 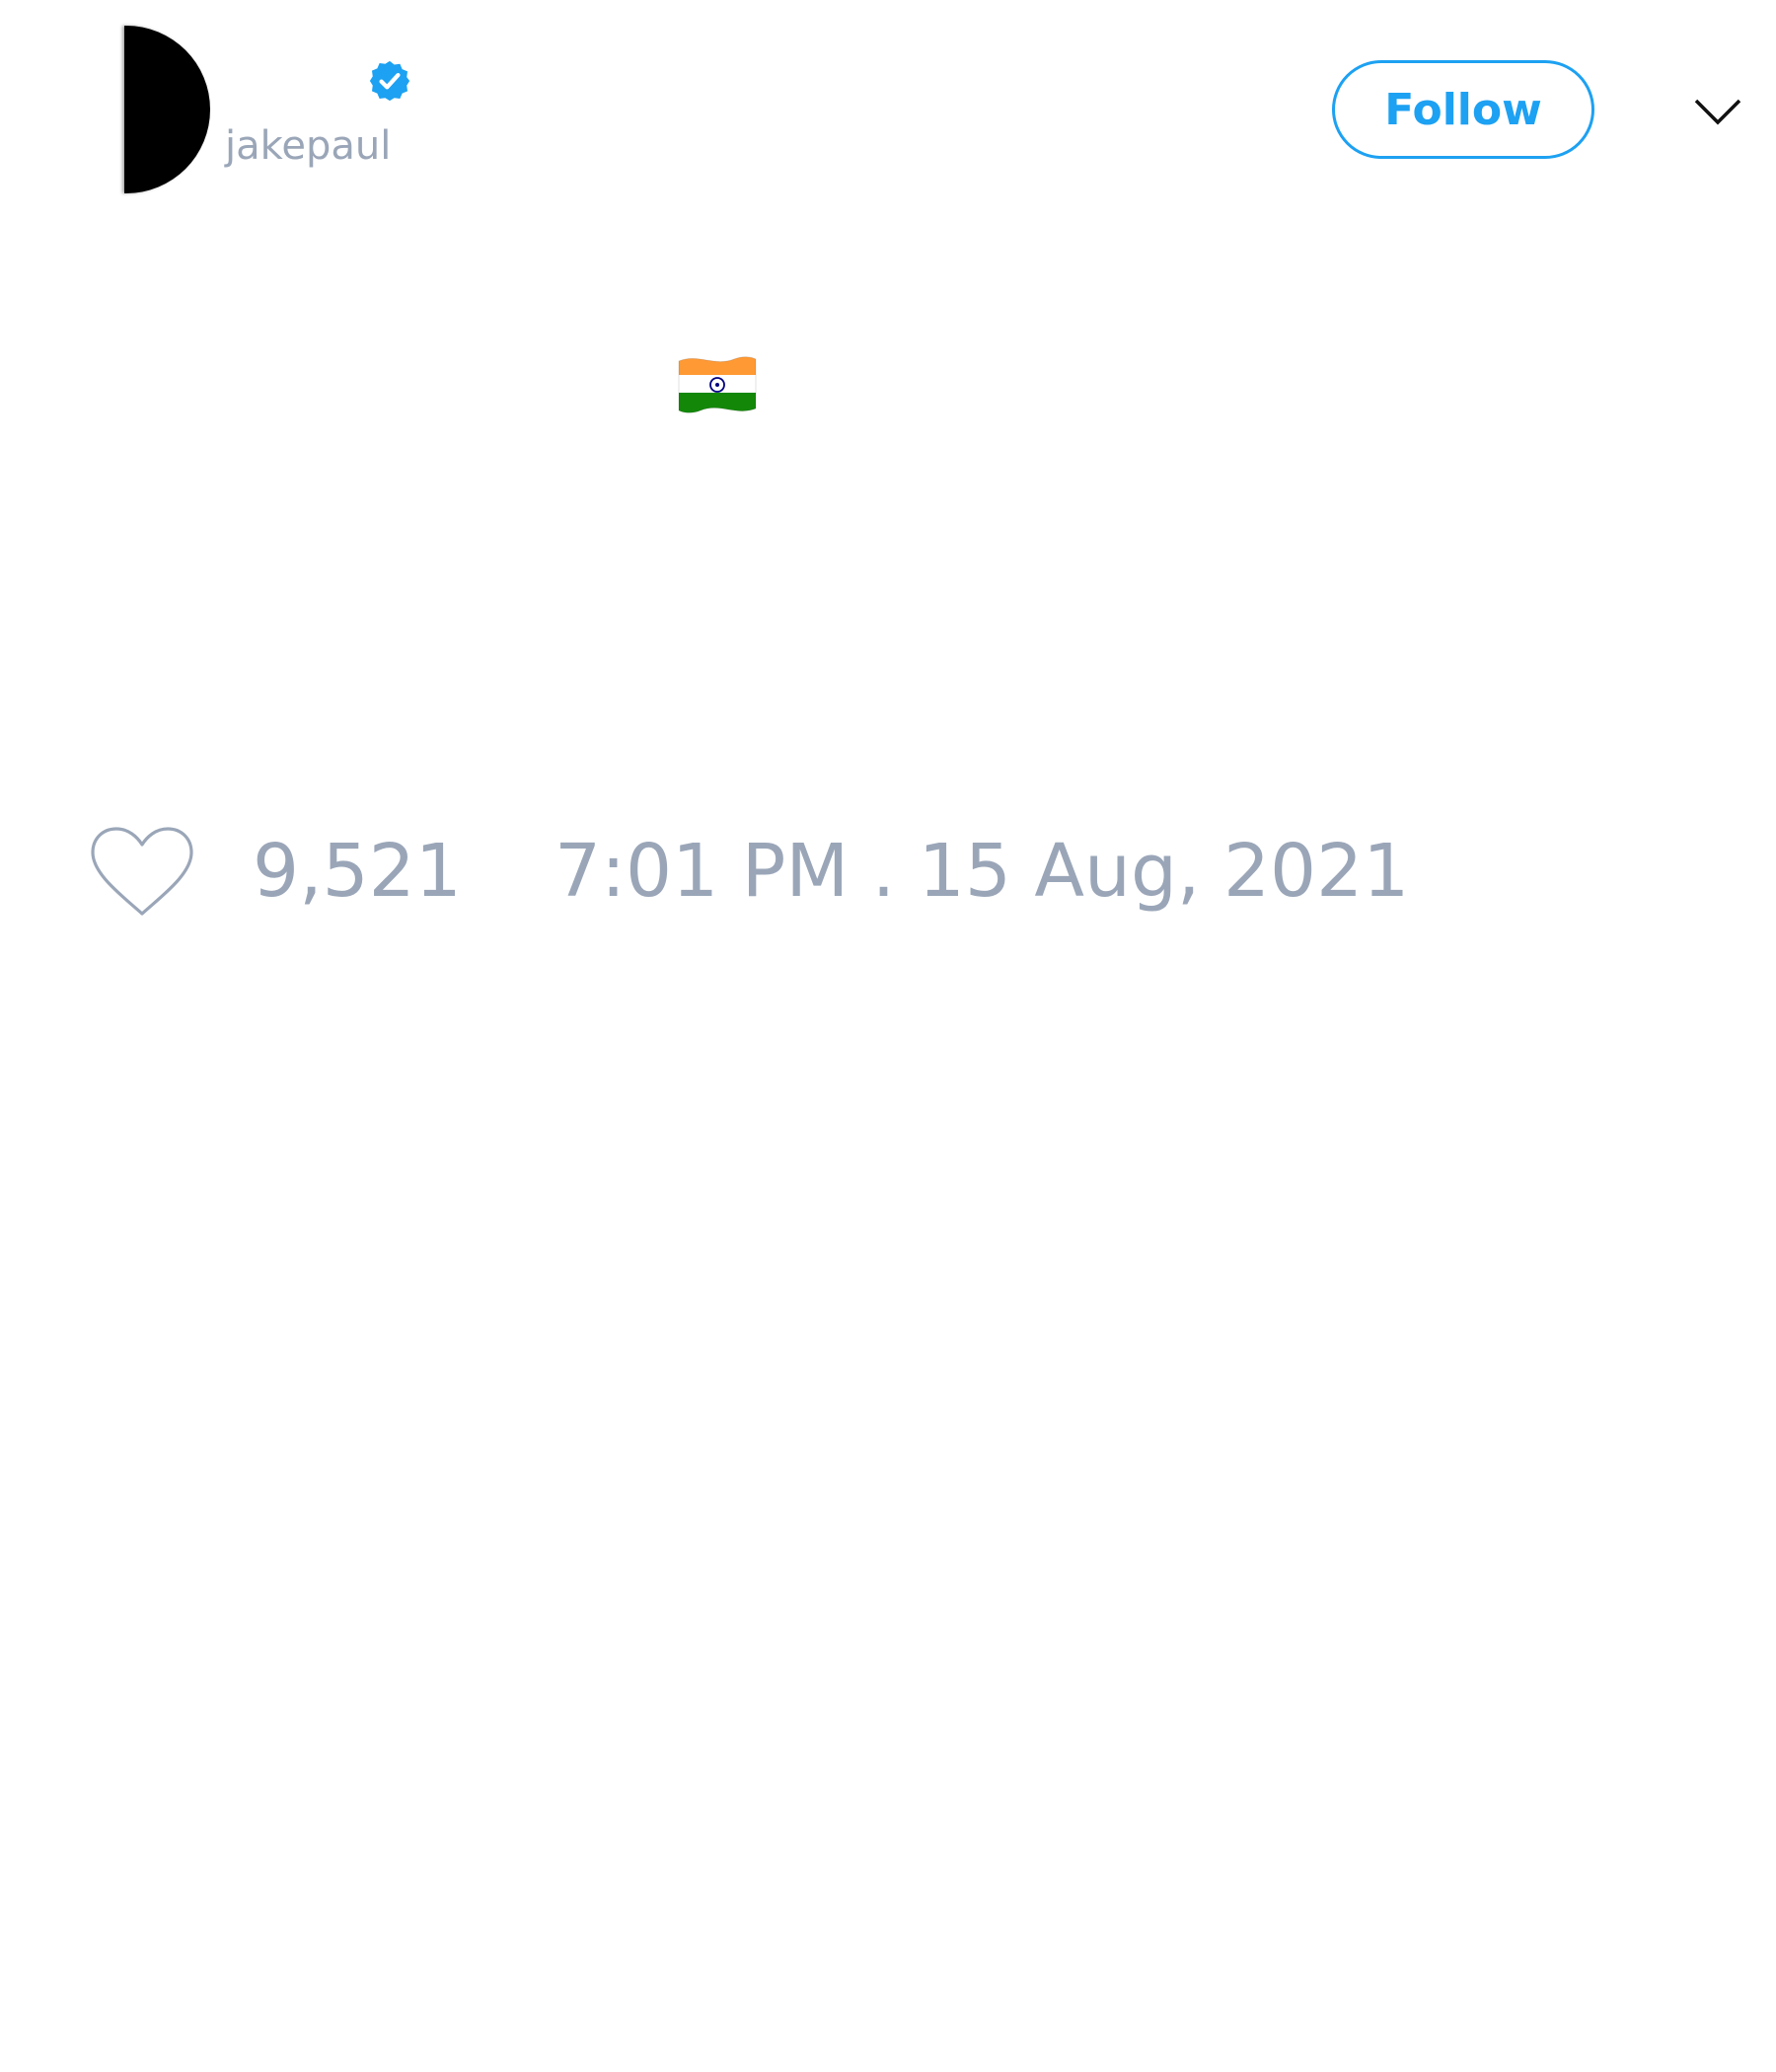 What do you see at coordinates (1463, 110) in the screenshot?
I see `follow-button: Follow` at bounding box center [1463, 110].